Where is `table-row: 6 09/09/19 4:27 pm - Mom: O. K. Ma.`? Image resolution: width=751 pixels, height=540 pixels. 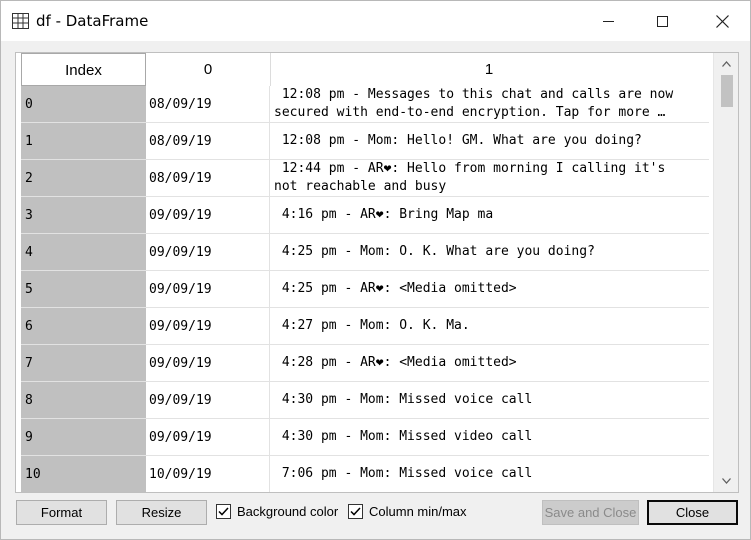 table-row: 6 09/09/19 4:27 pm - Mom: O. K. Ma. is located at coordinates (365, 326).